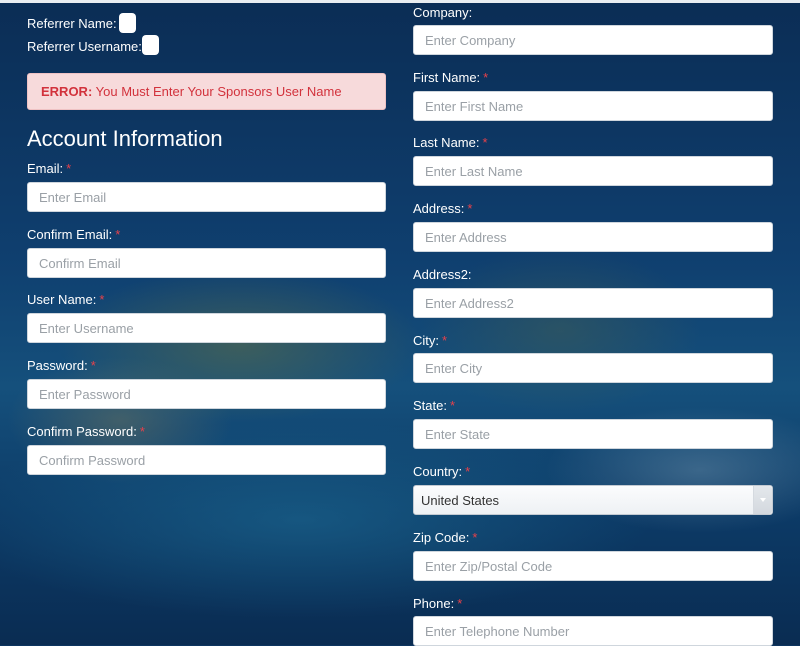 The image size is (800, 646). I want to click on email-label-text: Email:, so click(45, 168).